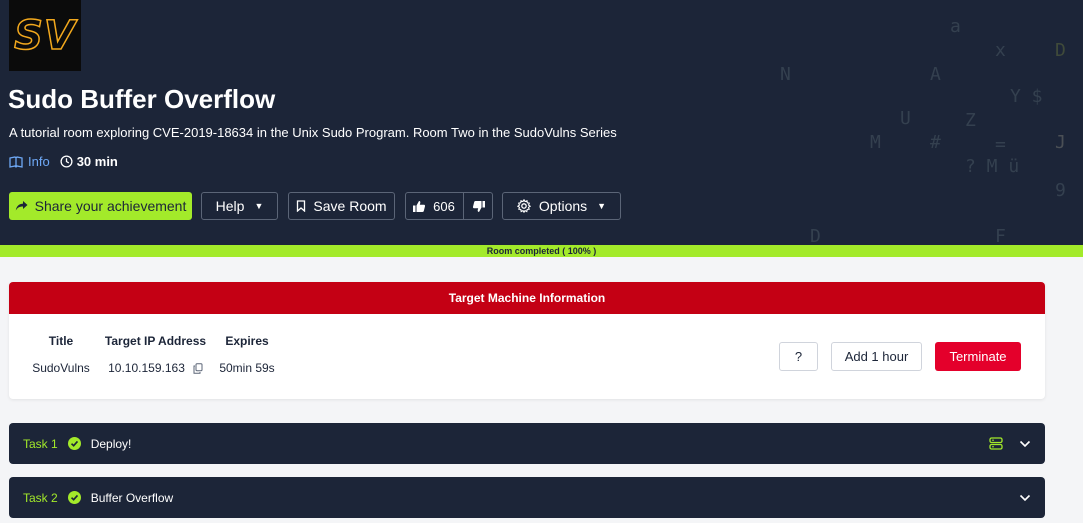 The image size is (1083, 523). I want to click on room-meta: Info 30 min, so click(63, 161).